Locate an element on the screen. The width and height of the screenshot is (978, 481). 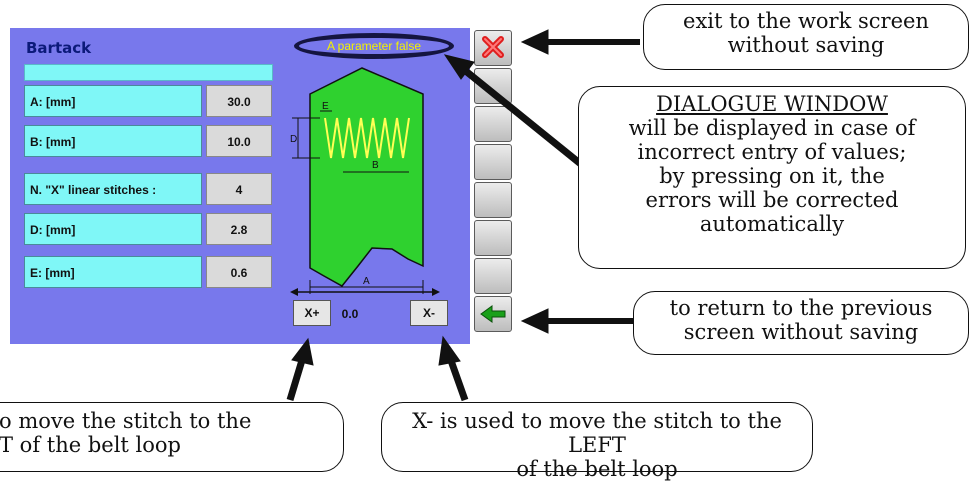
callout-exit: exit to the work screen without saving is located at coordinates (806, 37).